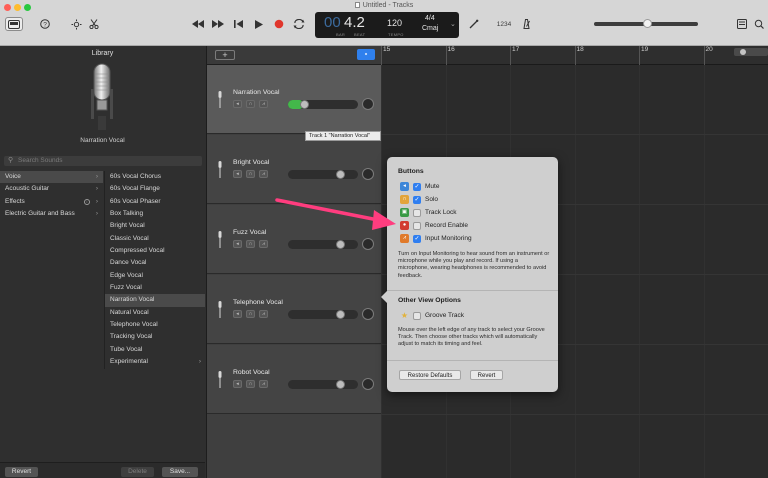  What do you see at coordinates (94, 24) in the screenshot?
I see `scissors-icon` at bounding box center [94, 24].